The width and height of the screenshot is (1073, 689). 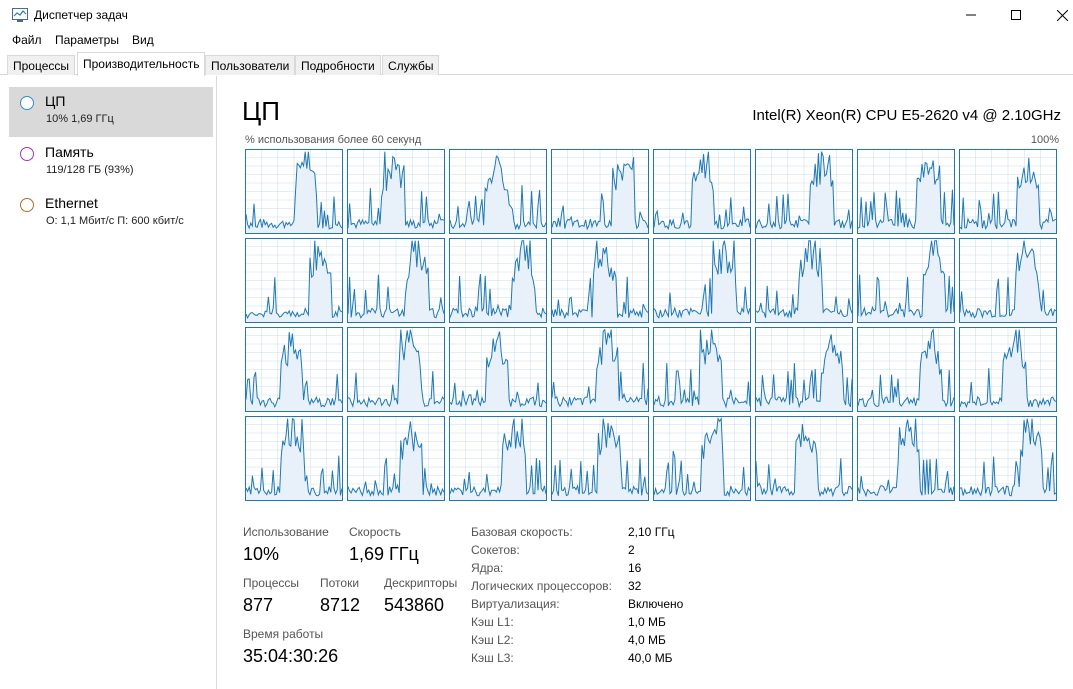 What do you see at coordinates (81, 15) in the screenshot?
I see `window-title: Диспетчер задач` at bounding box center [81, 15].